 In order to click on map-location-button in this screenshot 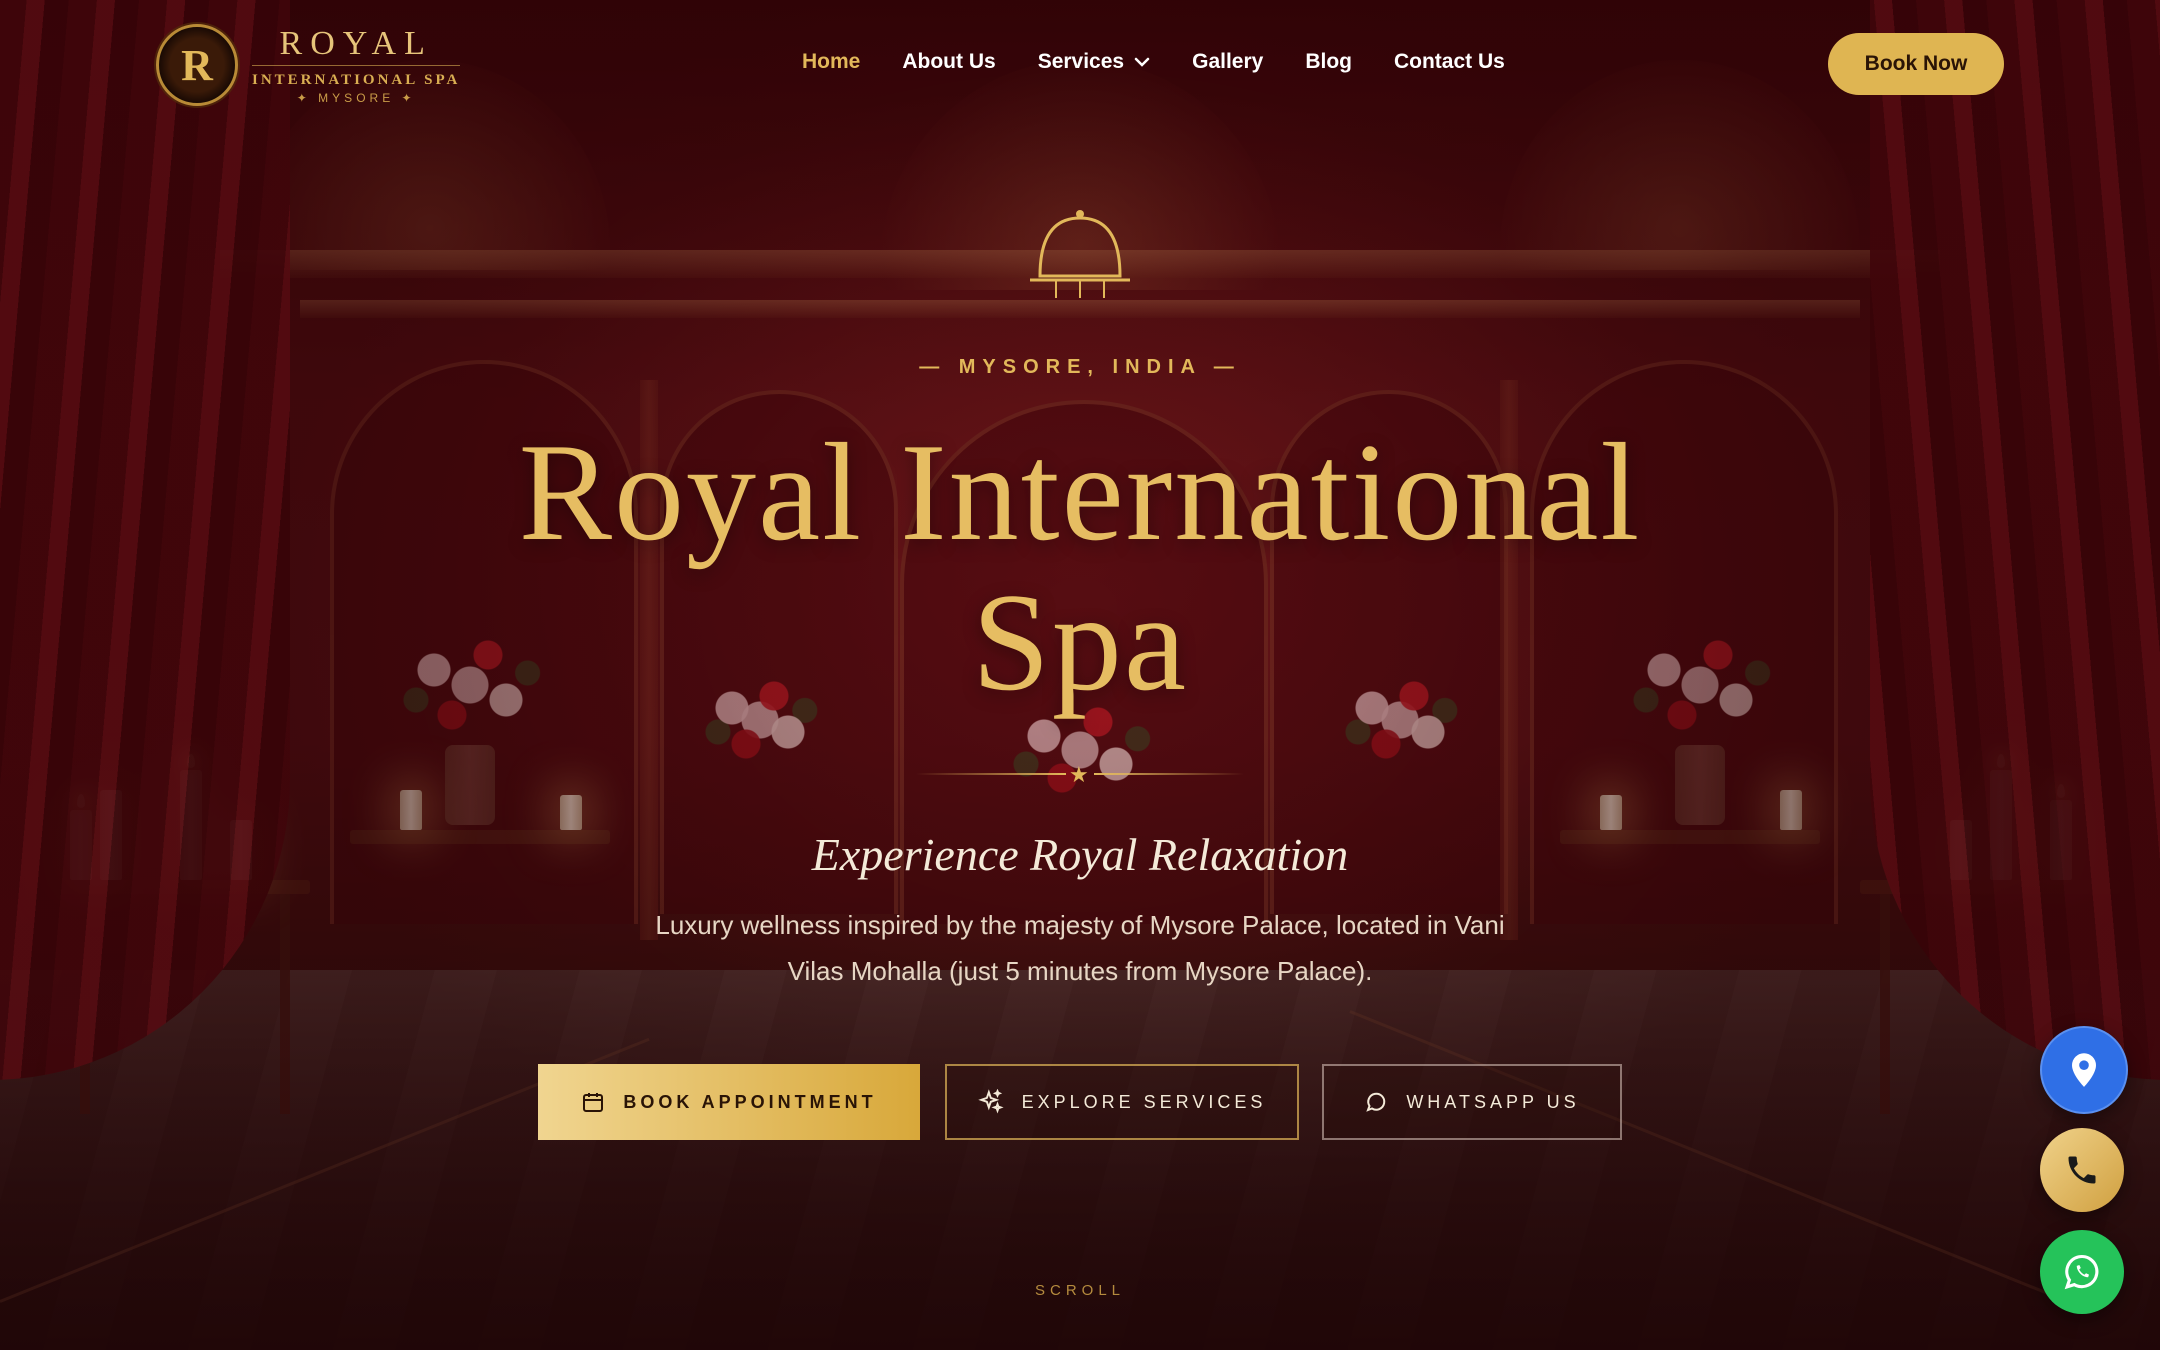, I will do `click(2084, 1070)`.